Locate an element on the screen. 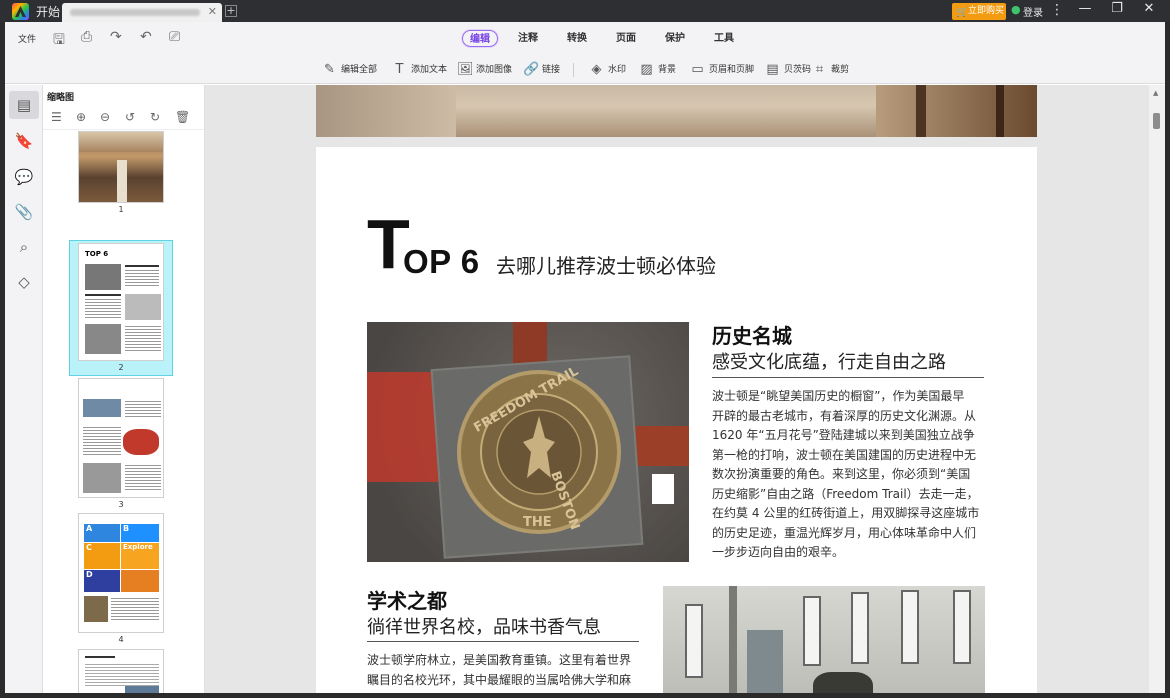 This screenshot has width=1170, height=698. tab-page: 页面 is located at coordinates (626, 38).